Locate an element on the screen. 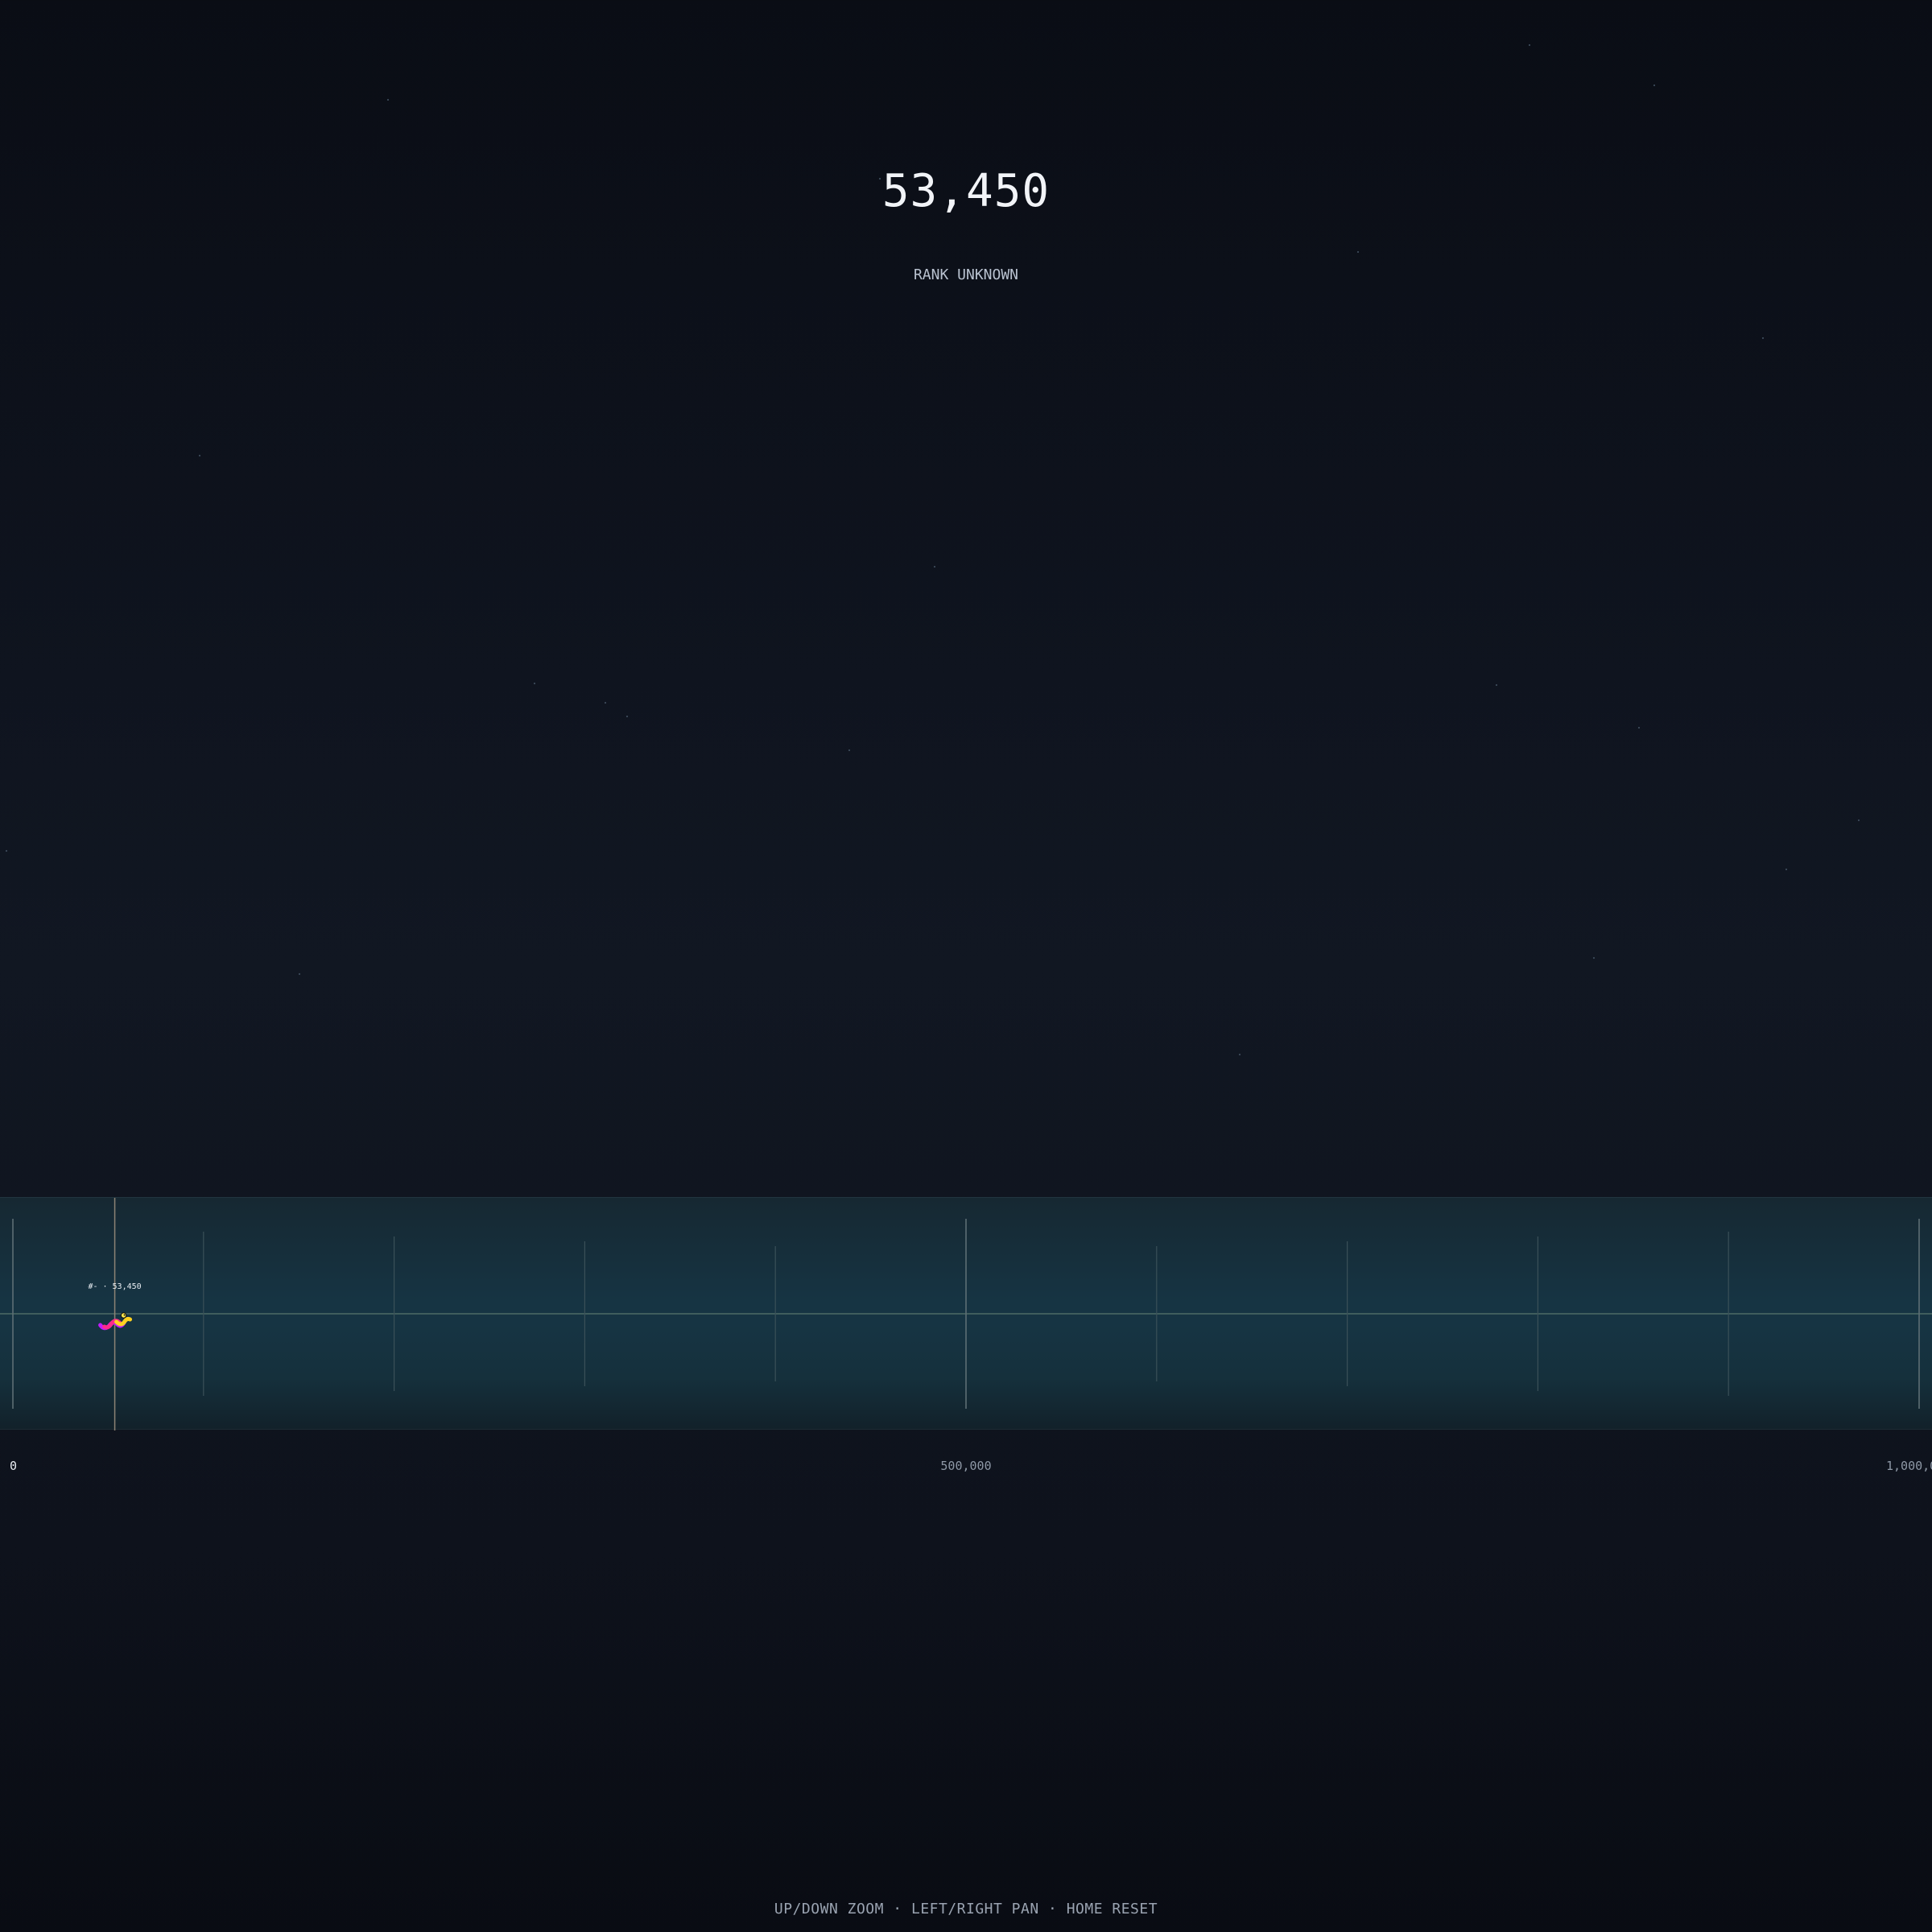 The width and height of the screenshot is (1932, 1932). axis-label-start: 0 is located at coordinates (14, 1466).